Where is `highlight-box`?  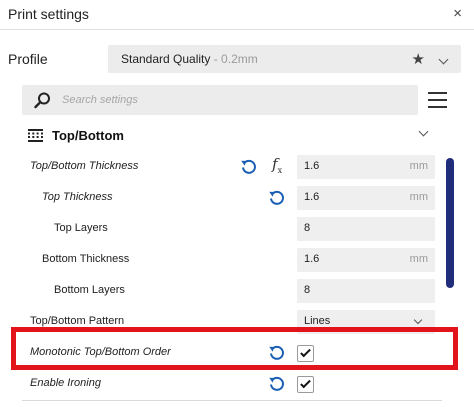
highlight-box is located at coordinates (234, 348).